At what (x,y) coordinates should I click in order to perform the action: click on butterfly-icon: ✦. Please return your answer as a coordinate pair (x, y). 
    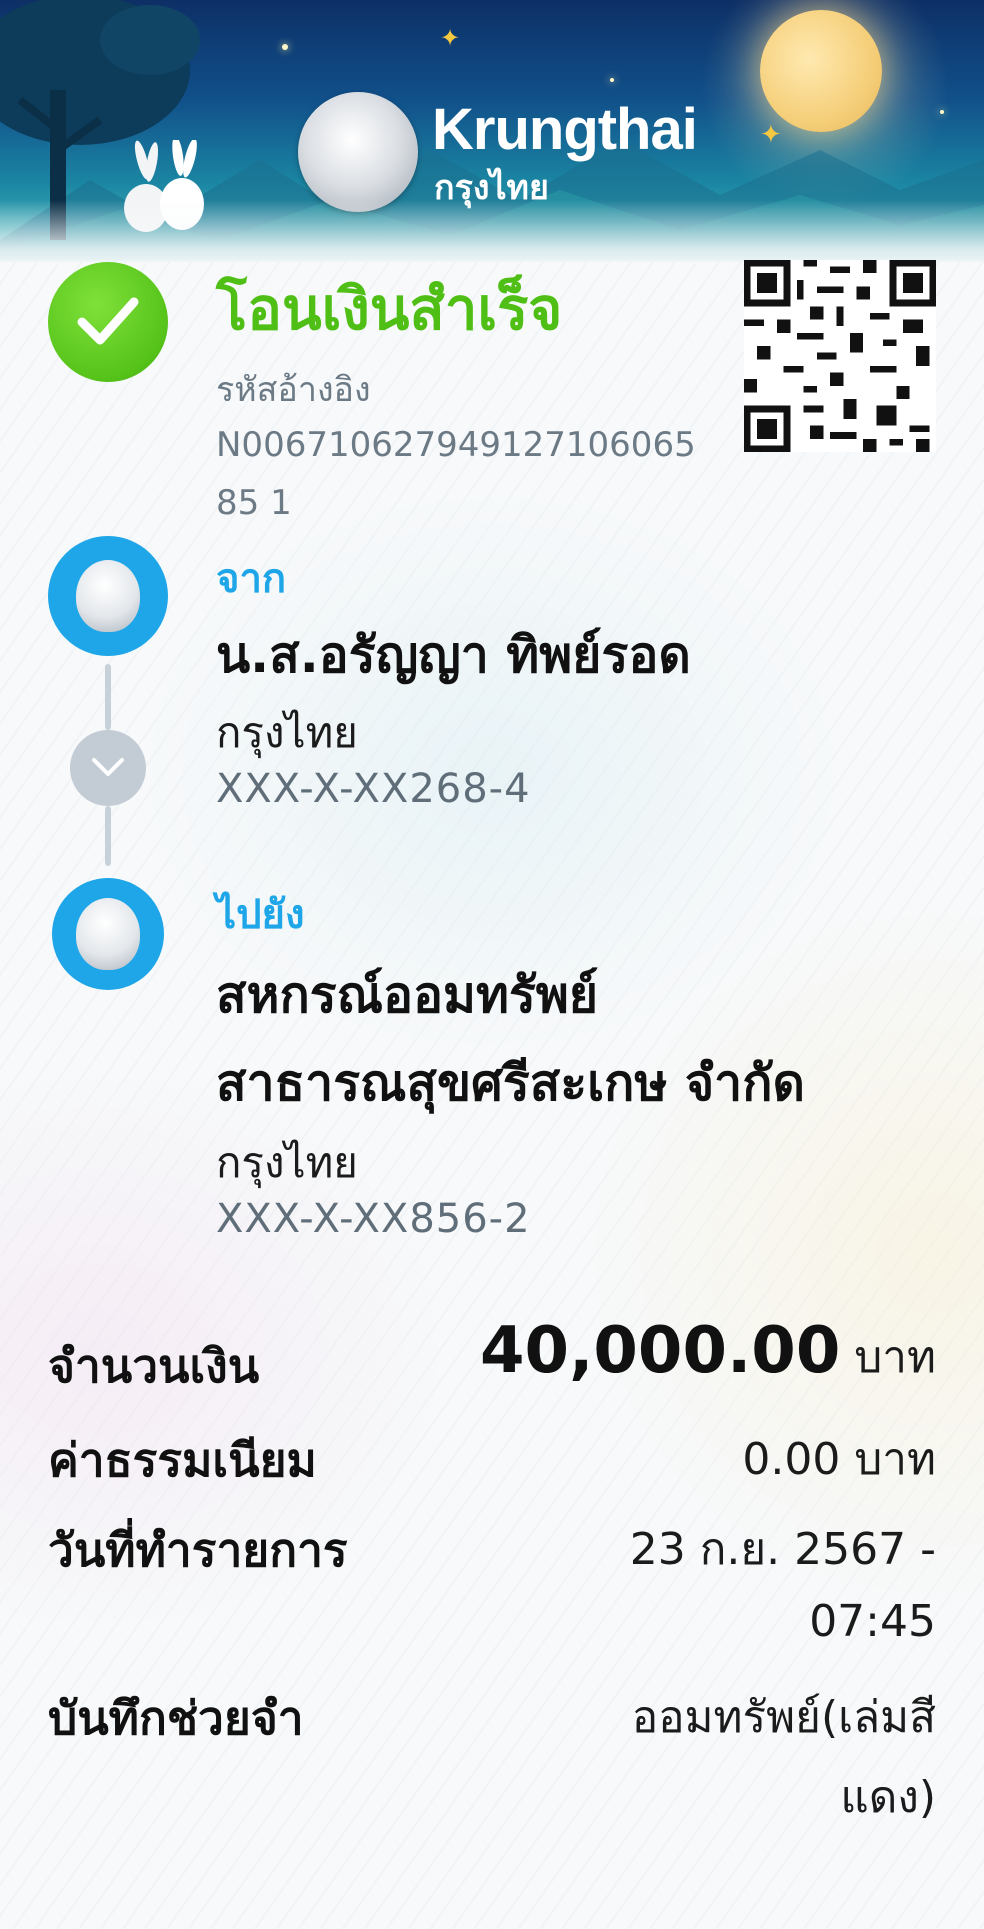
    Looking at the image, I should click on (450, 38).